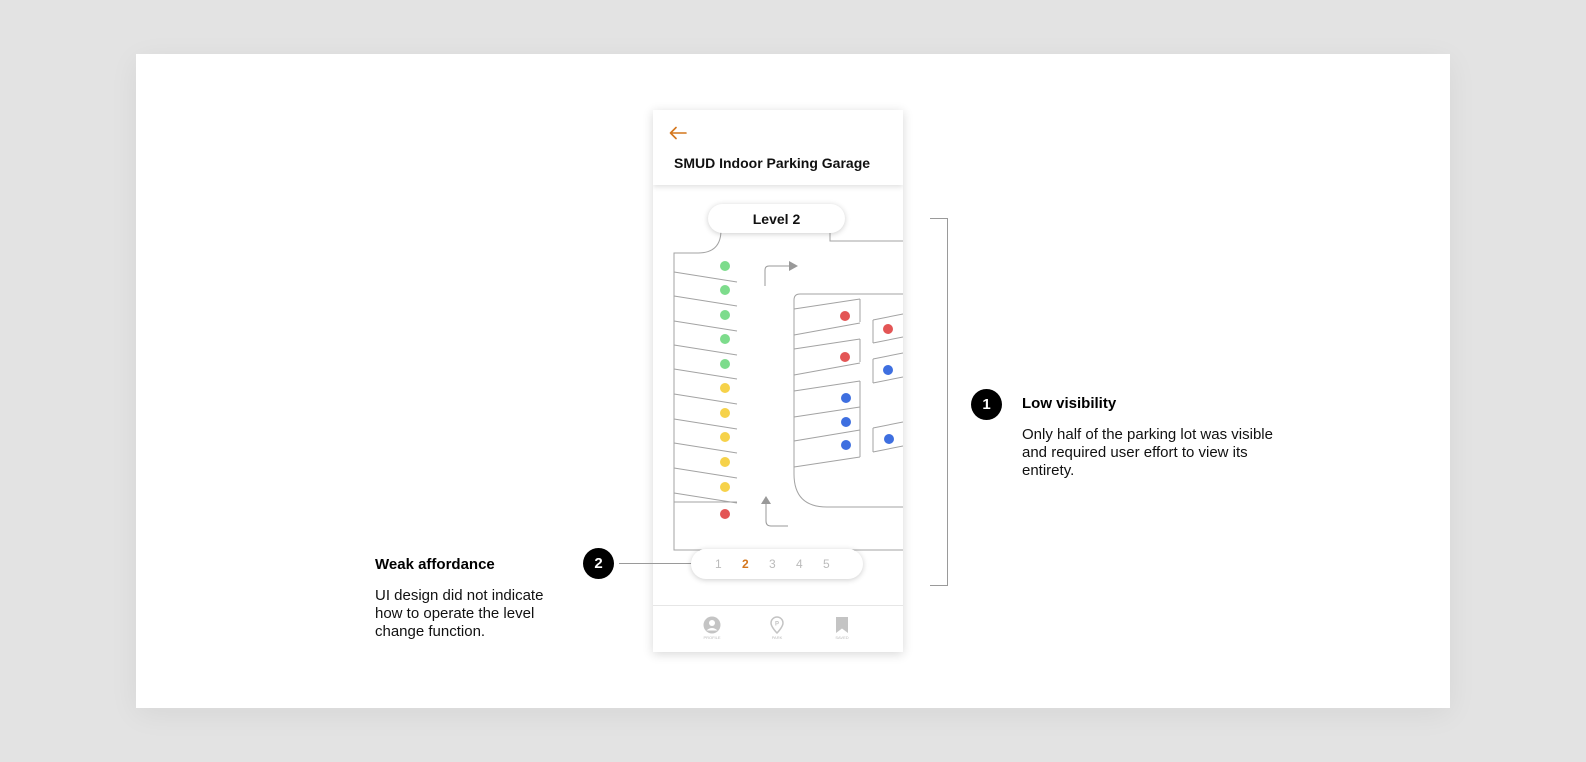 This screenshot has width=1586, height=762. Describe the element at coordinates (755, 564) in the screenshot. I see `level-option-2: 2` at that location.